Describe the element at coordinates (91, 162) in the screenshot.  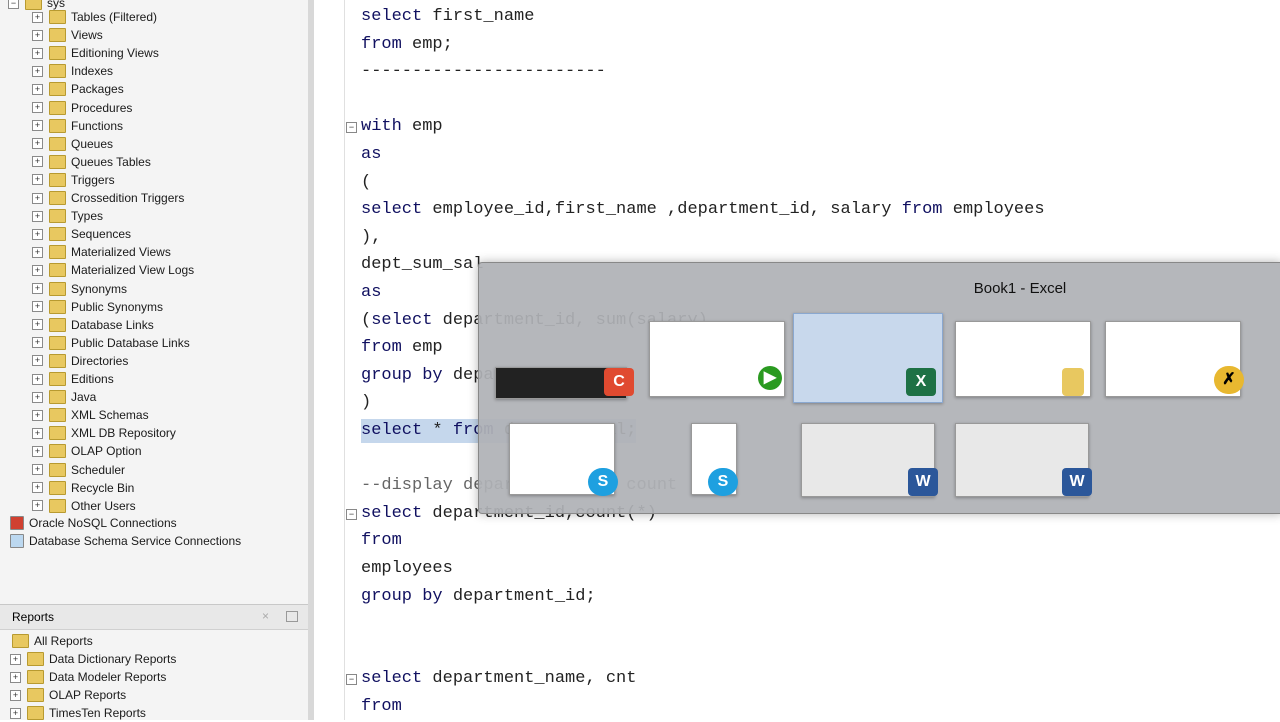
I see `tree-node: + Queues Tables` at that location.